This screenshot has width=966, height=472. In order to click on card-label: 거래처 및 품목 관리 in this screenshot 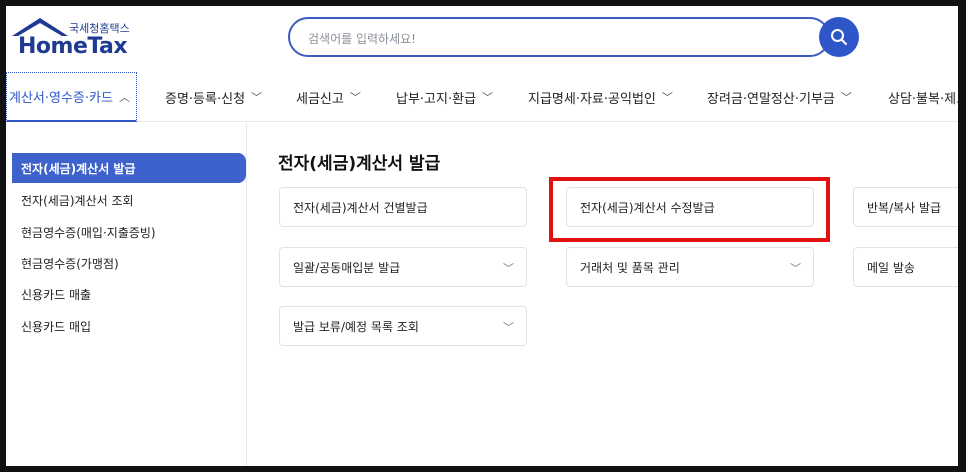, I will do `click(630, 267)`.